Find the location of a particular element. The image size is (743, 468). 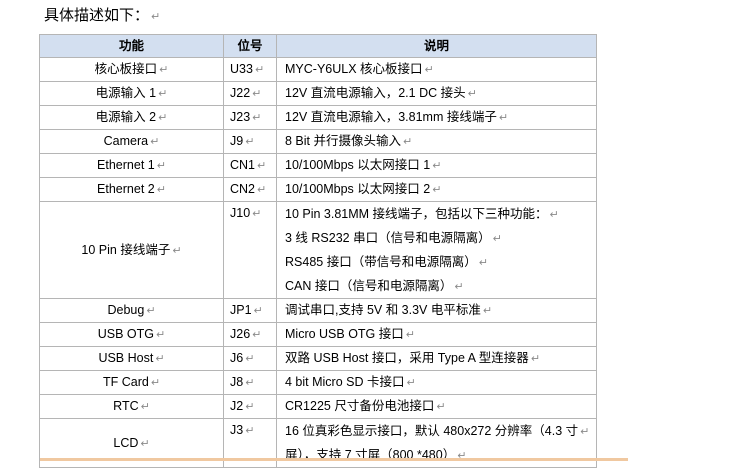

cell-description: Micro USB OTG 接口 ↵ is located at coordinates (436, 334).